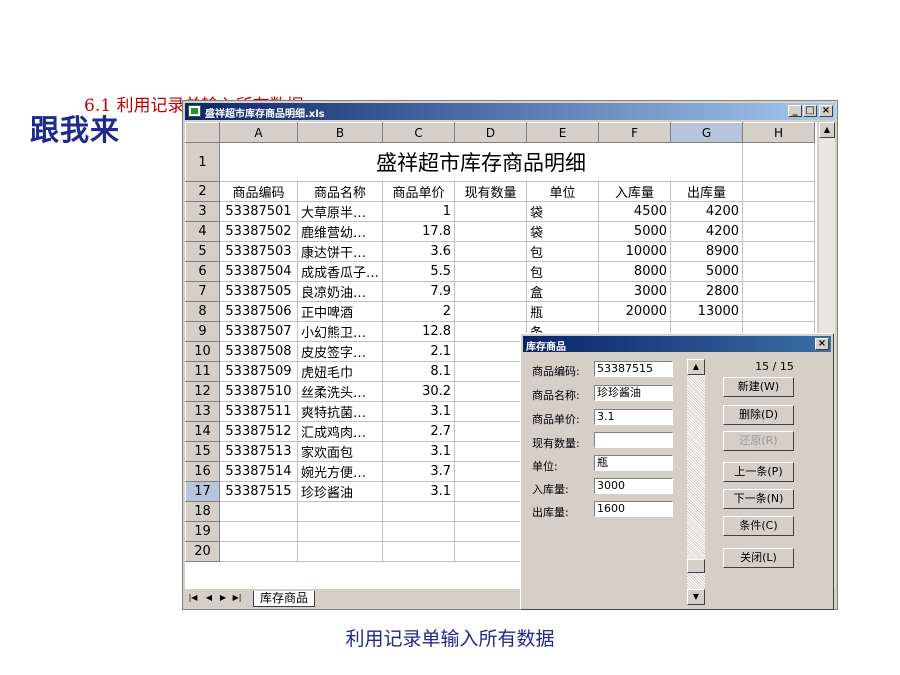 Image resolution: width=900 pixels, height=675 pixels. Describe the element at coordinates (419, 251) in the screenshot. I see `price-cell: 3.6` at that location.